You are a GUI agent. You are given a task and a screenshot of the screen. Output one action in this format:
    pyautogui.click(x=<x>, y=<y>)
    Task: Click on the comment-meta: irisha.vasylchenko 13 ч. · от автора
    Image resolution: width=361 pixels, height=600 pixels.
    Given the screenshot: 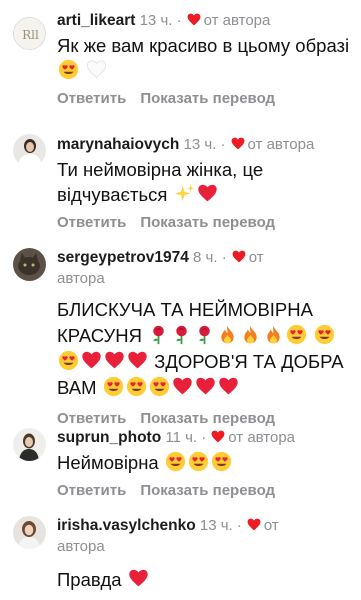 What is the action you would take?
    pyautogui.click(x=205, y=536)
    